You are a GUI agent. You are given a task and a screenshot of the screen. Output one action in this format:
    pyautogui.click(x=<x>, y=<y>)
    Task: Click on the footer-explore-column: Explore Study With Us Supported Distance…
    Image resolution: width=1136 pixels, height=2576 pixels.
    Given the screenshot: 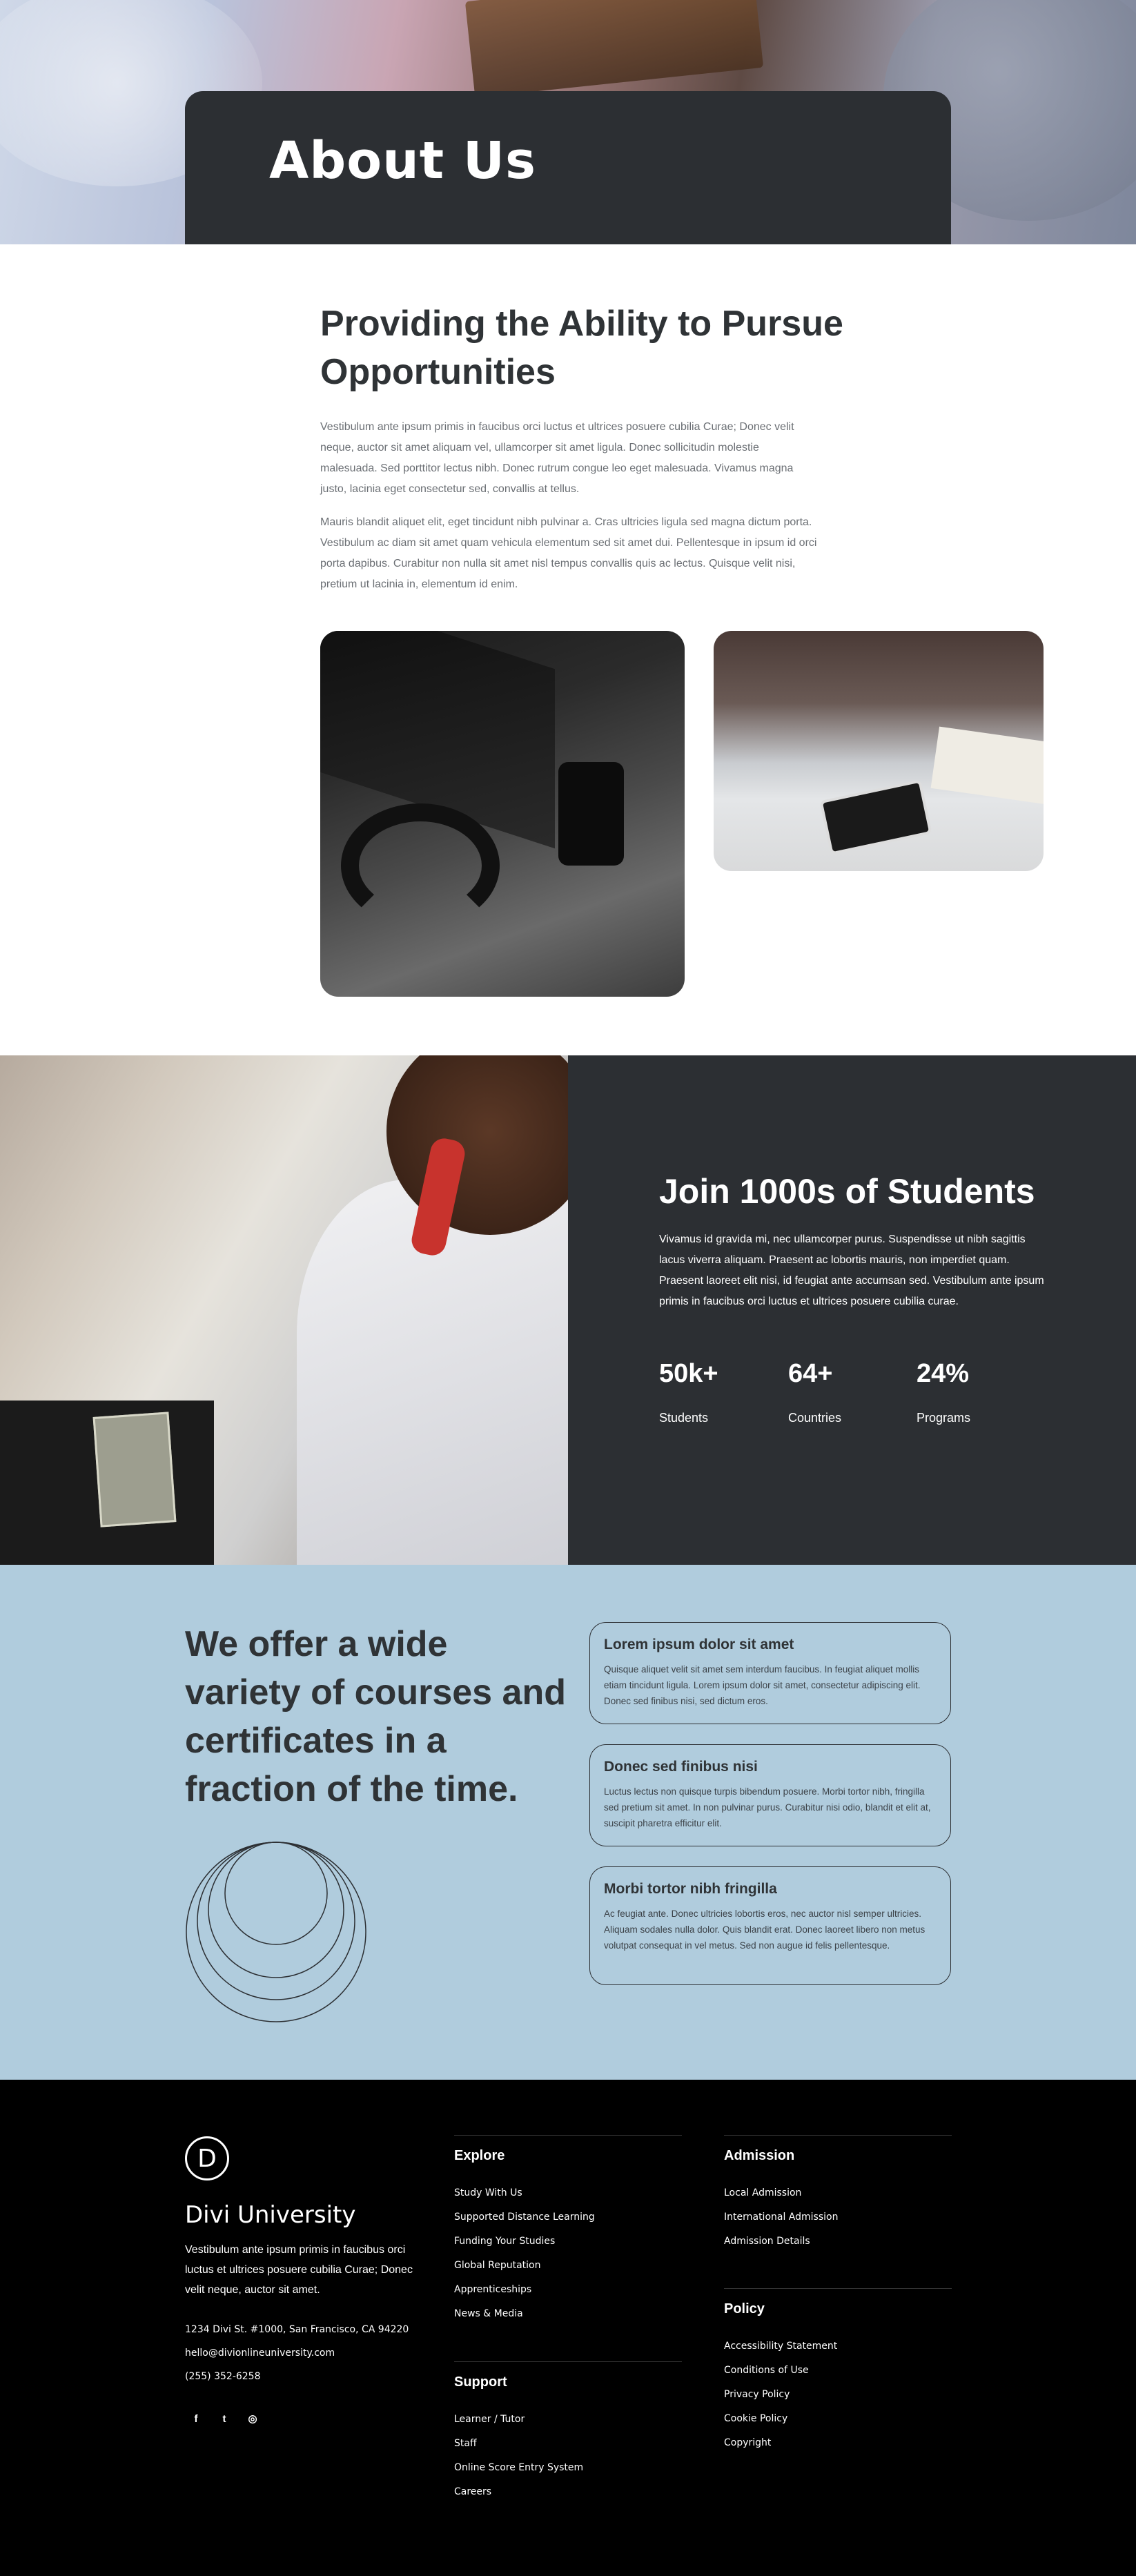 What is the action you would take?
    pyautogui.click(x=568, y=2233)
    